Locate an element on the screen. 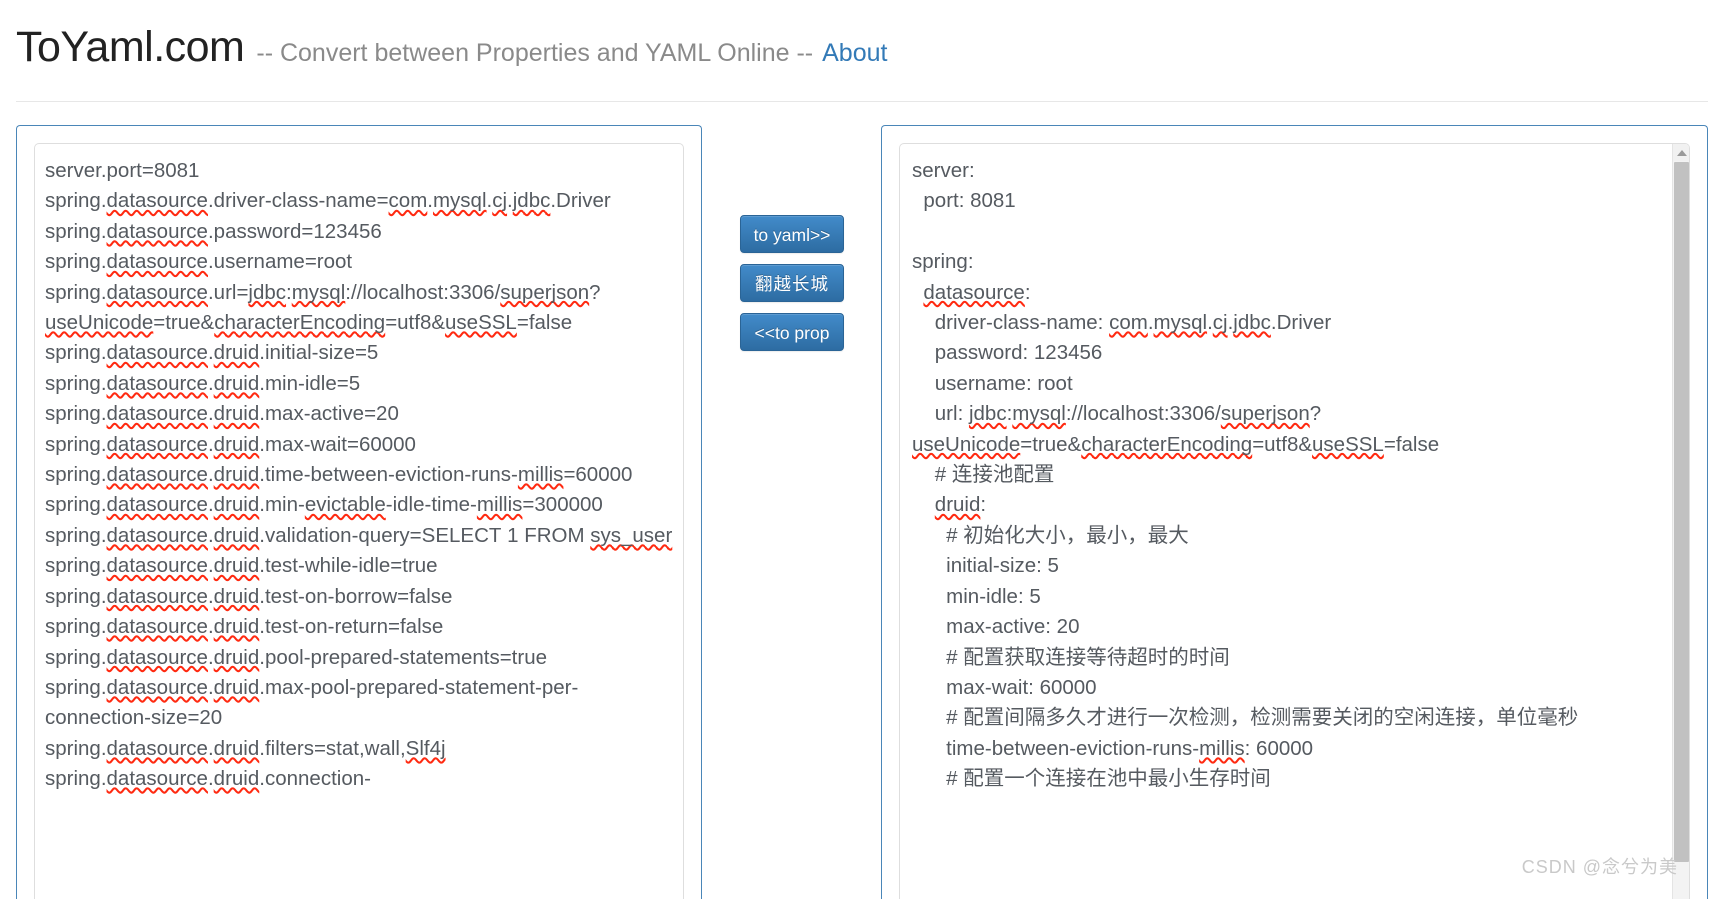  code-line: spring.datasource.druid.max-wait=60000 is located at coordinates (230, 444).